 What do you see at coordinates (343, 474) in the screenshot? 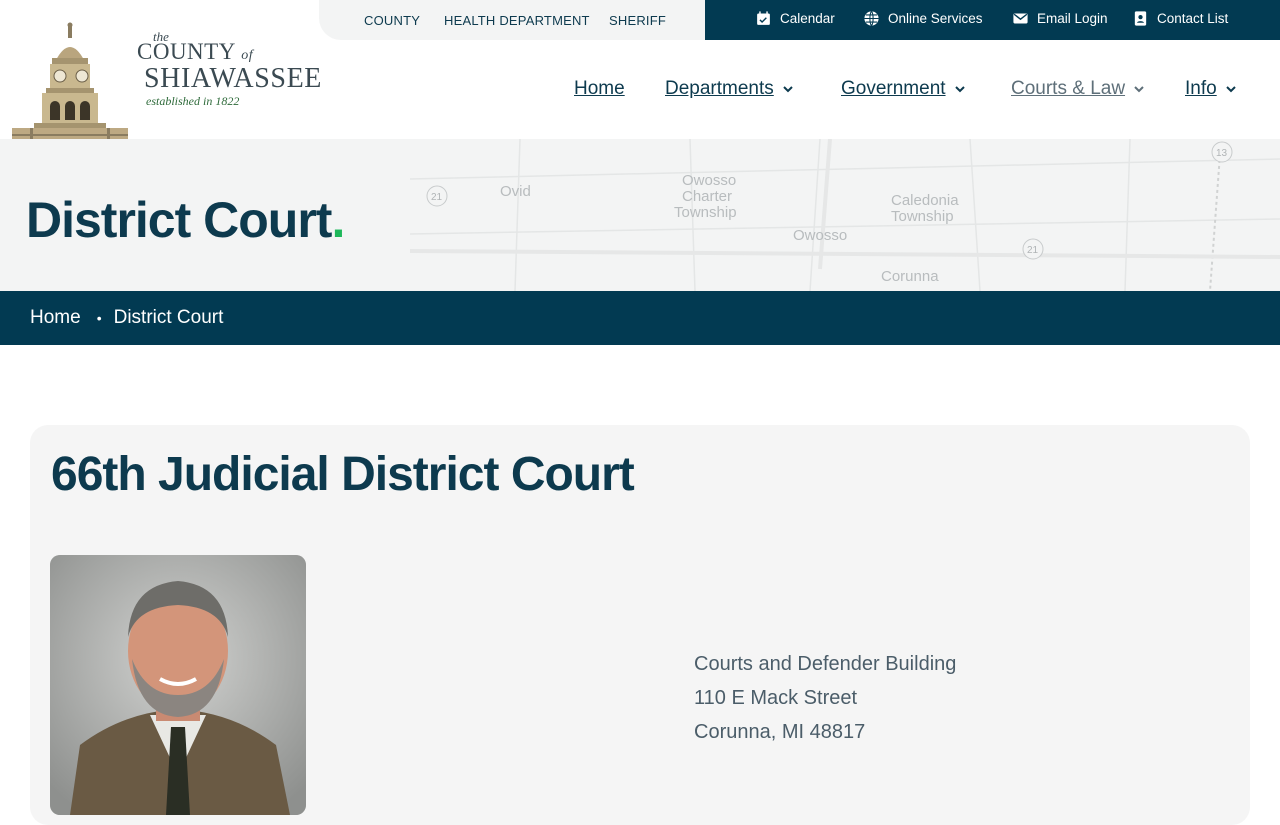
I see `court-name-heading: 66th Judicial District Court` at bounding box center [343, 474].